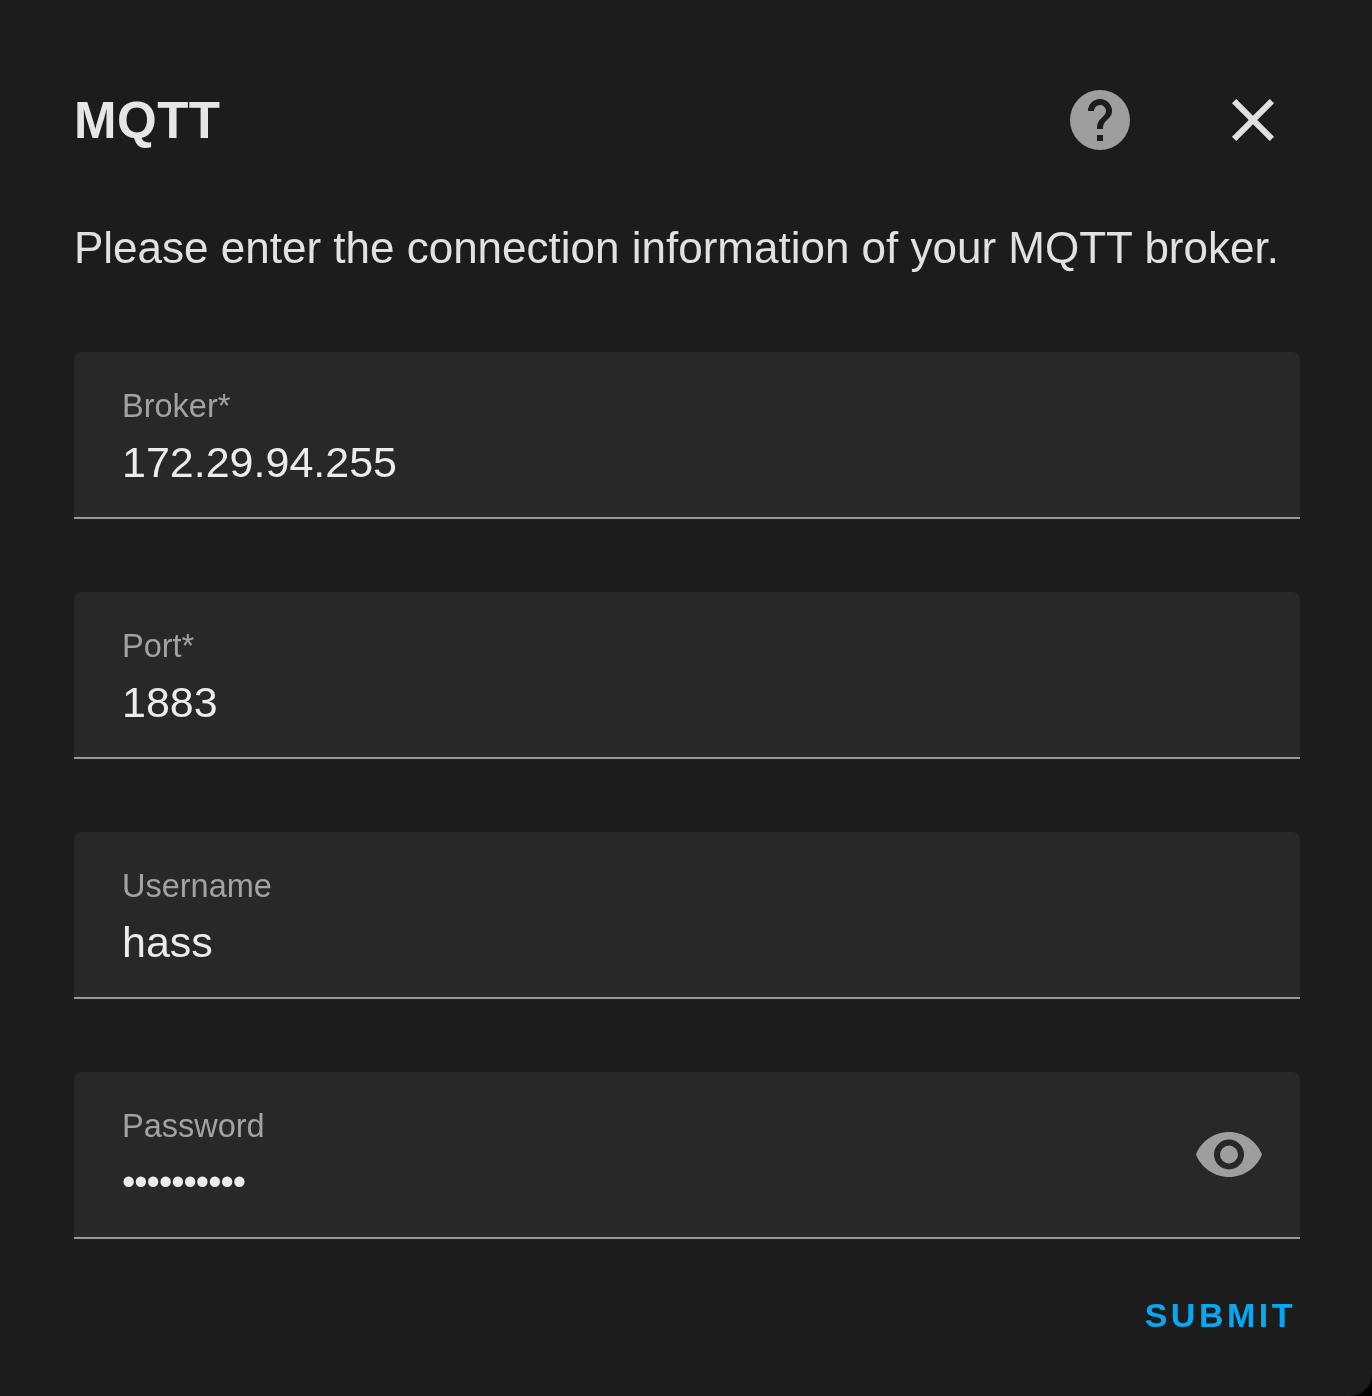  What do you see at coordinates (687, 435) in the screenshot?
I see `input-field: Broker* 172.29.94.255` at bounding box center [687, 435].